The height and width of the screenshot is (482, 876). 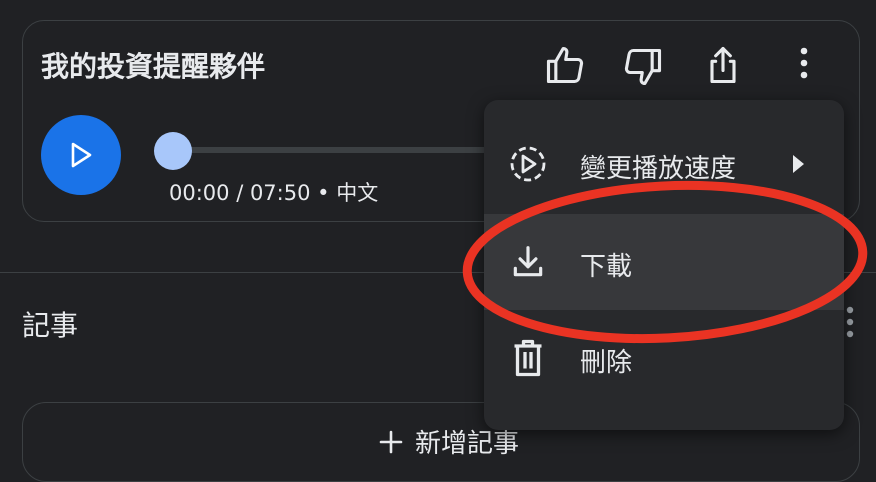 I want to click on thumbs-up-icon, so click(x=565, y=65).